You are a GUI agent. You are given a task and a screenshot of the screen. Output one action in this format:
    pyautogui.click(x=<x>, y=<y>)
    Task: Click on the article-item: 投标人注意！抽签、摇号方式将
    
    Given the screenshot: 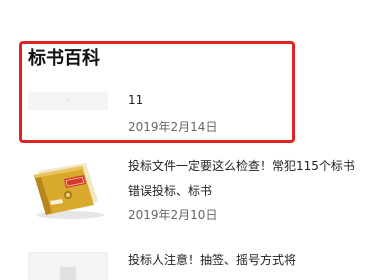 What is the action you would take?
    pyautogui.click(x=198, y=264)
    